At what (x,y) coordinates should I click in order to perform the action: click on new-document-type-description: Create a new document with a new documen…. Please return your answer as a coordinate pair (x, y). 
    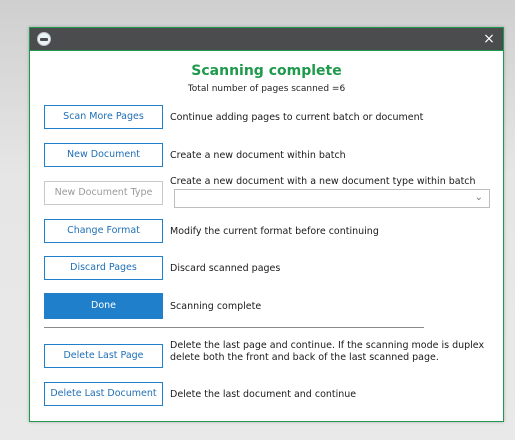
    Looking at the image, I should click on (323, 181).